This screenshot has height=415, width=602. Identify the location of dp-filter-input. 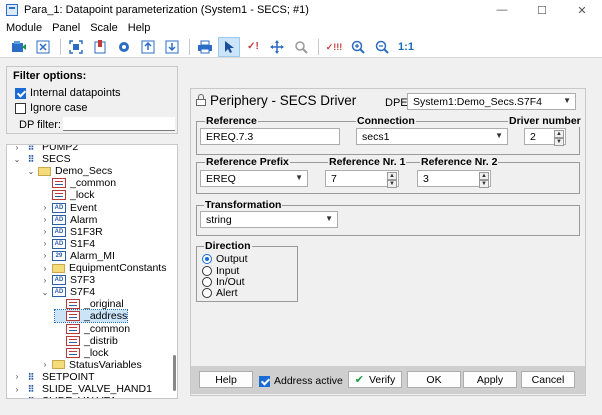
(119, 124).